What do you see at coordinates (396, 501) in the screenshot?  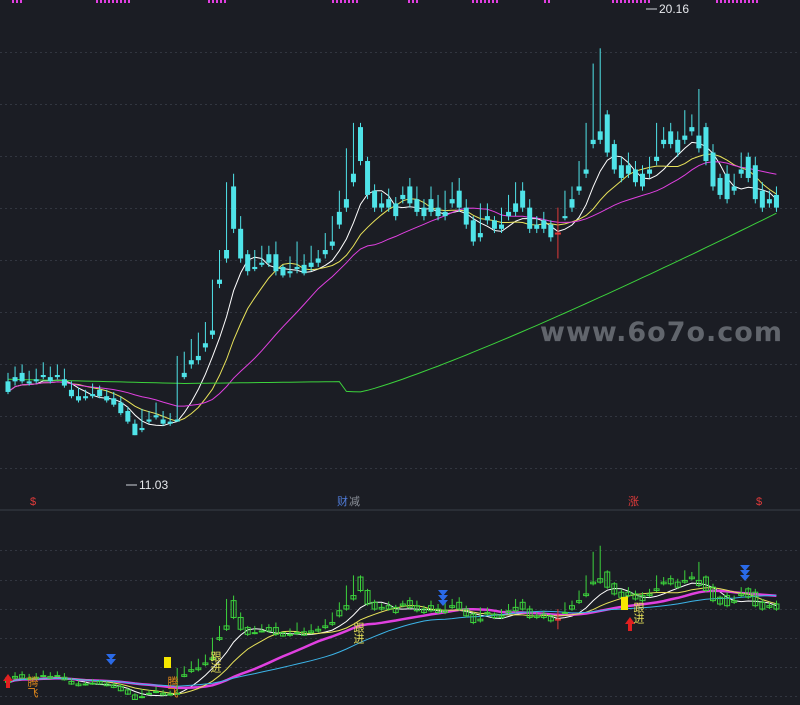 I see `main-signal-markers: $ 财 减 涨 $` at bounding box center [396, 501].